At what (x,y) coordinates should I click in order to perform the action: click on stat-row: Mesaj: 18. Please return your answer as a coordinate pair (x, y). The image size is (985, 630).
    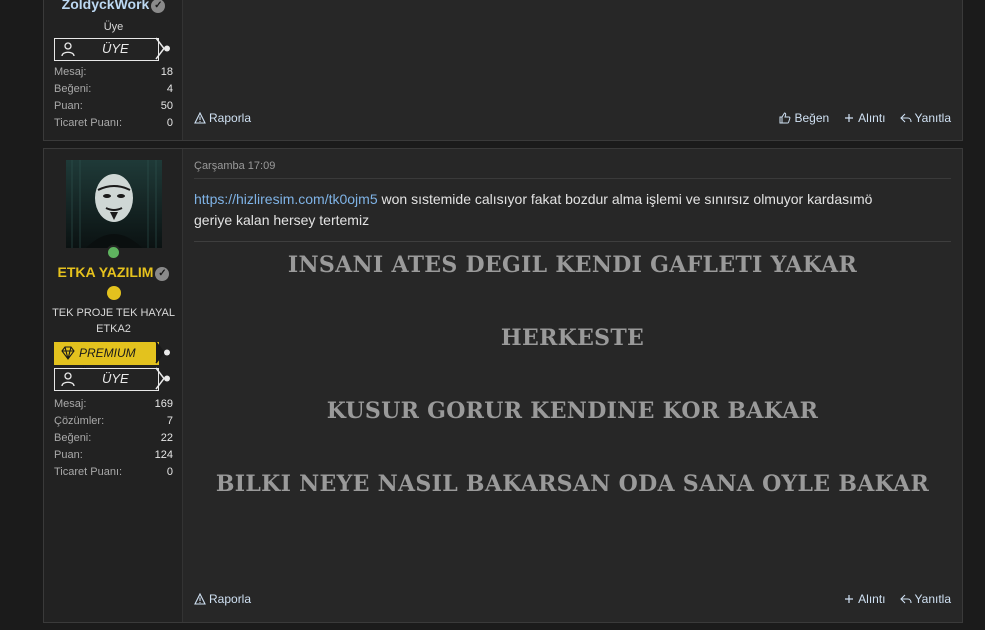
    Looking at the image, I should click on (113, 72).